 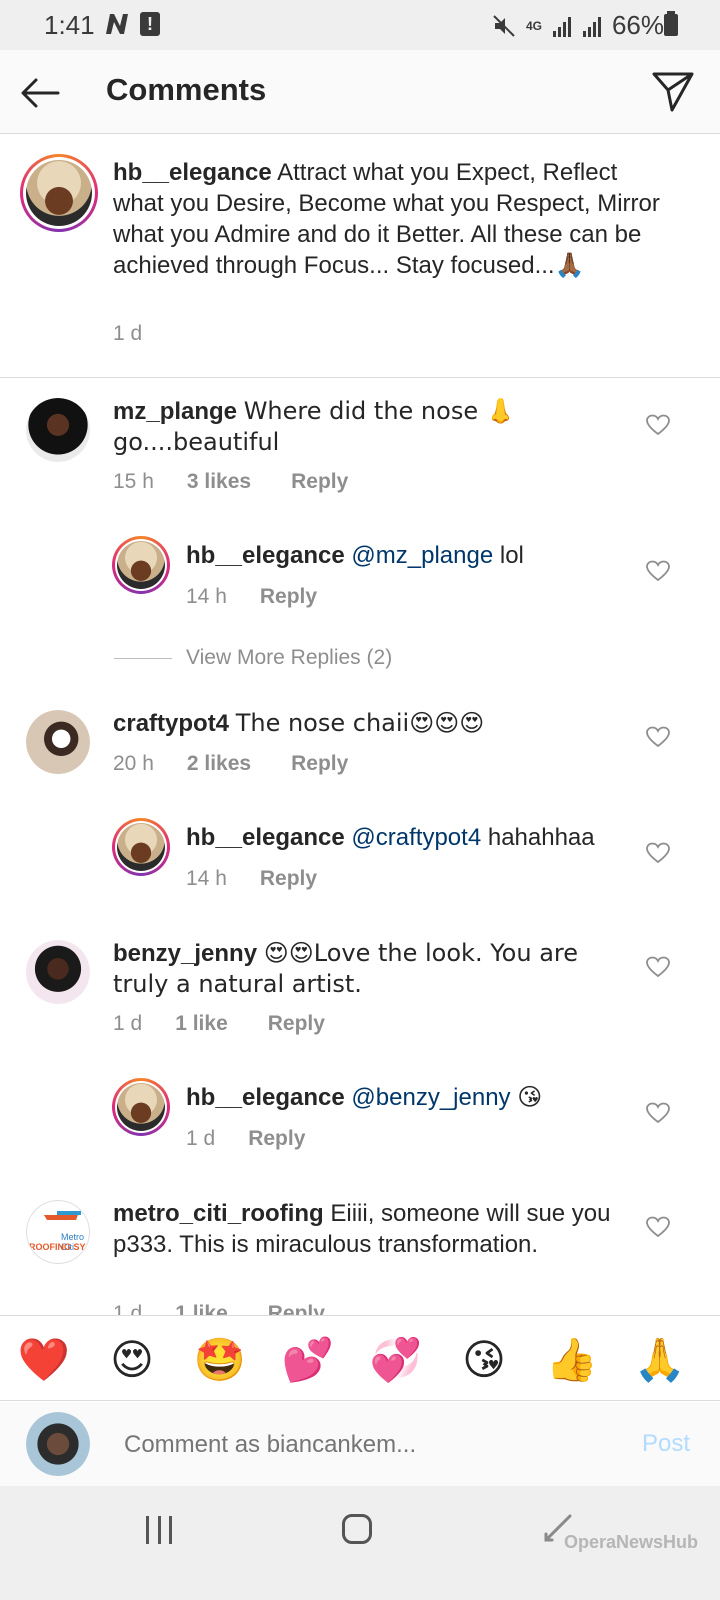 What do you see at coordinates (504, 25) in the screenshot?
I see `mute-icon` at bounding box center [504, 25].